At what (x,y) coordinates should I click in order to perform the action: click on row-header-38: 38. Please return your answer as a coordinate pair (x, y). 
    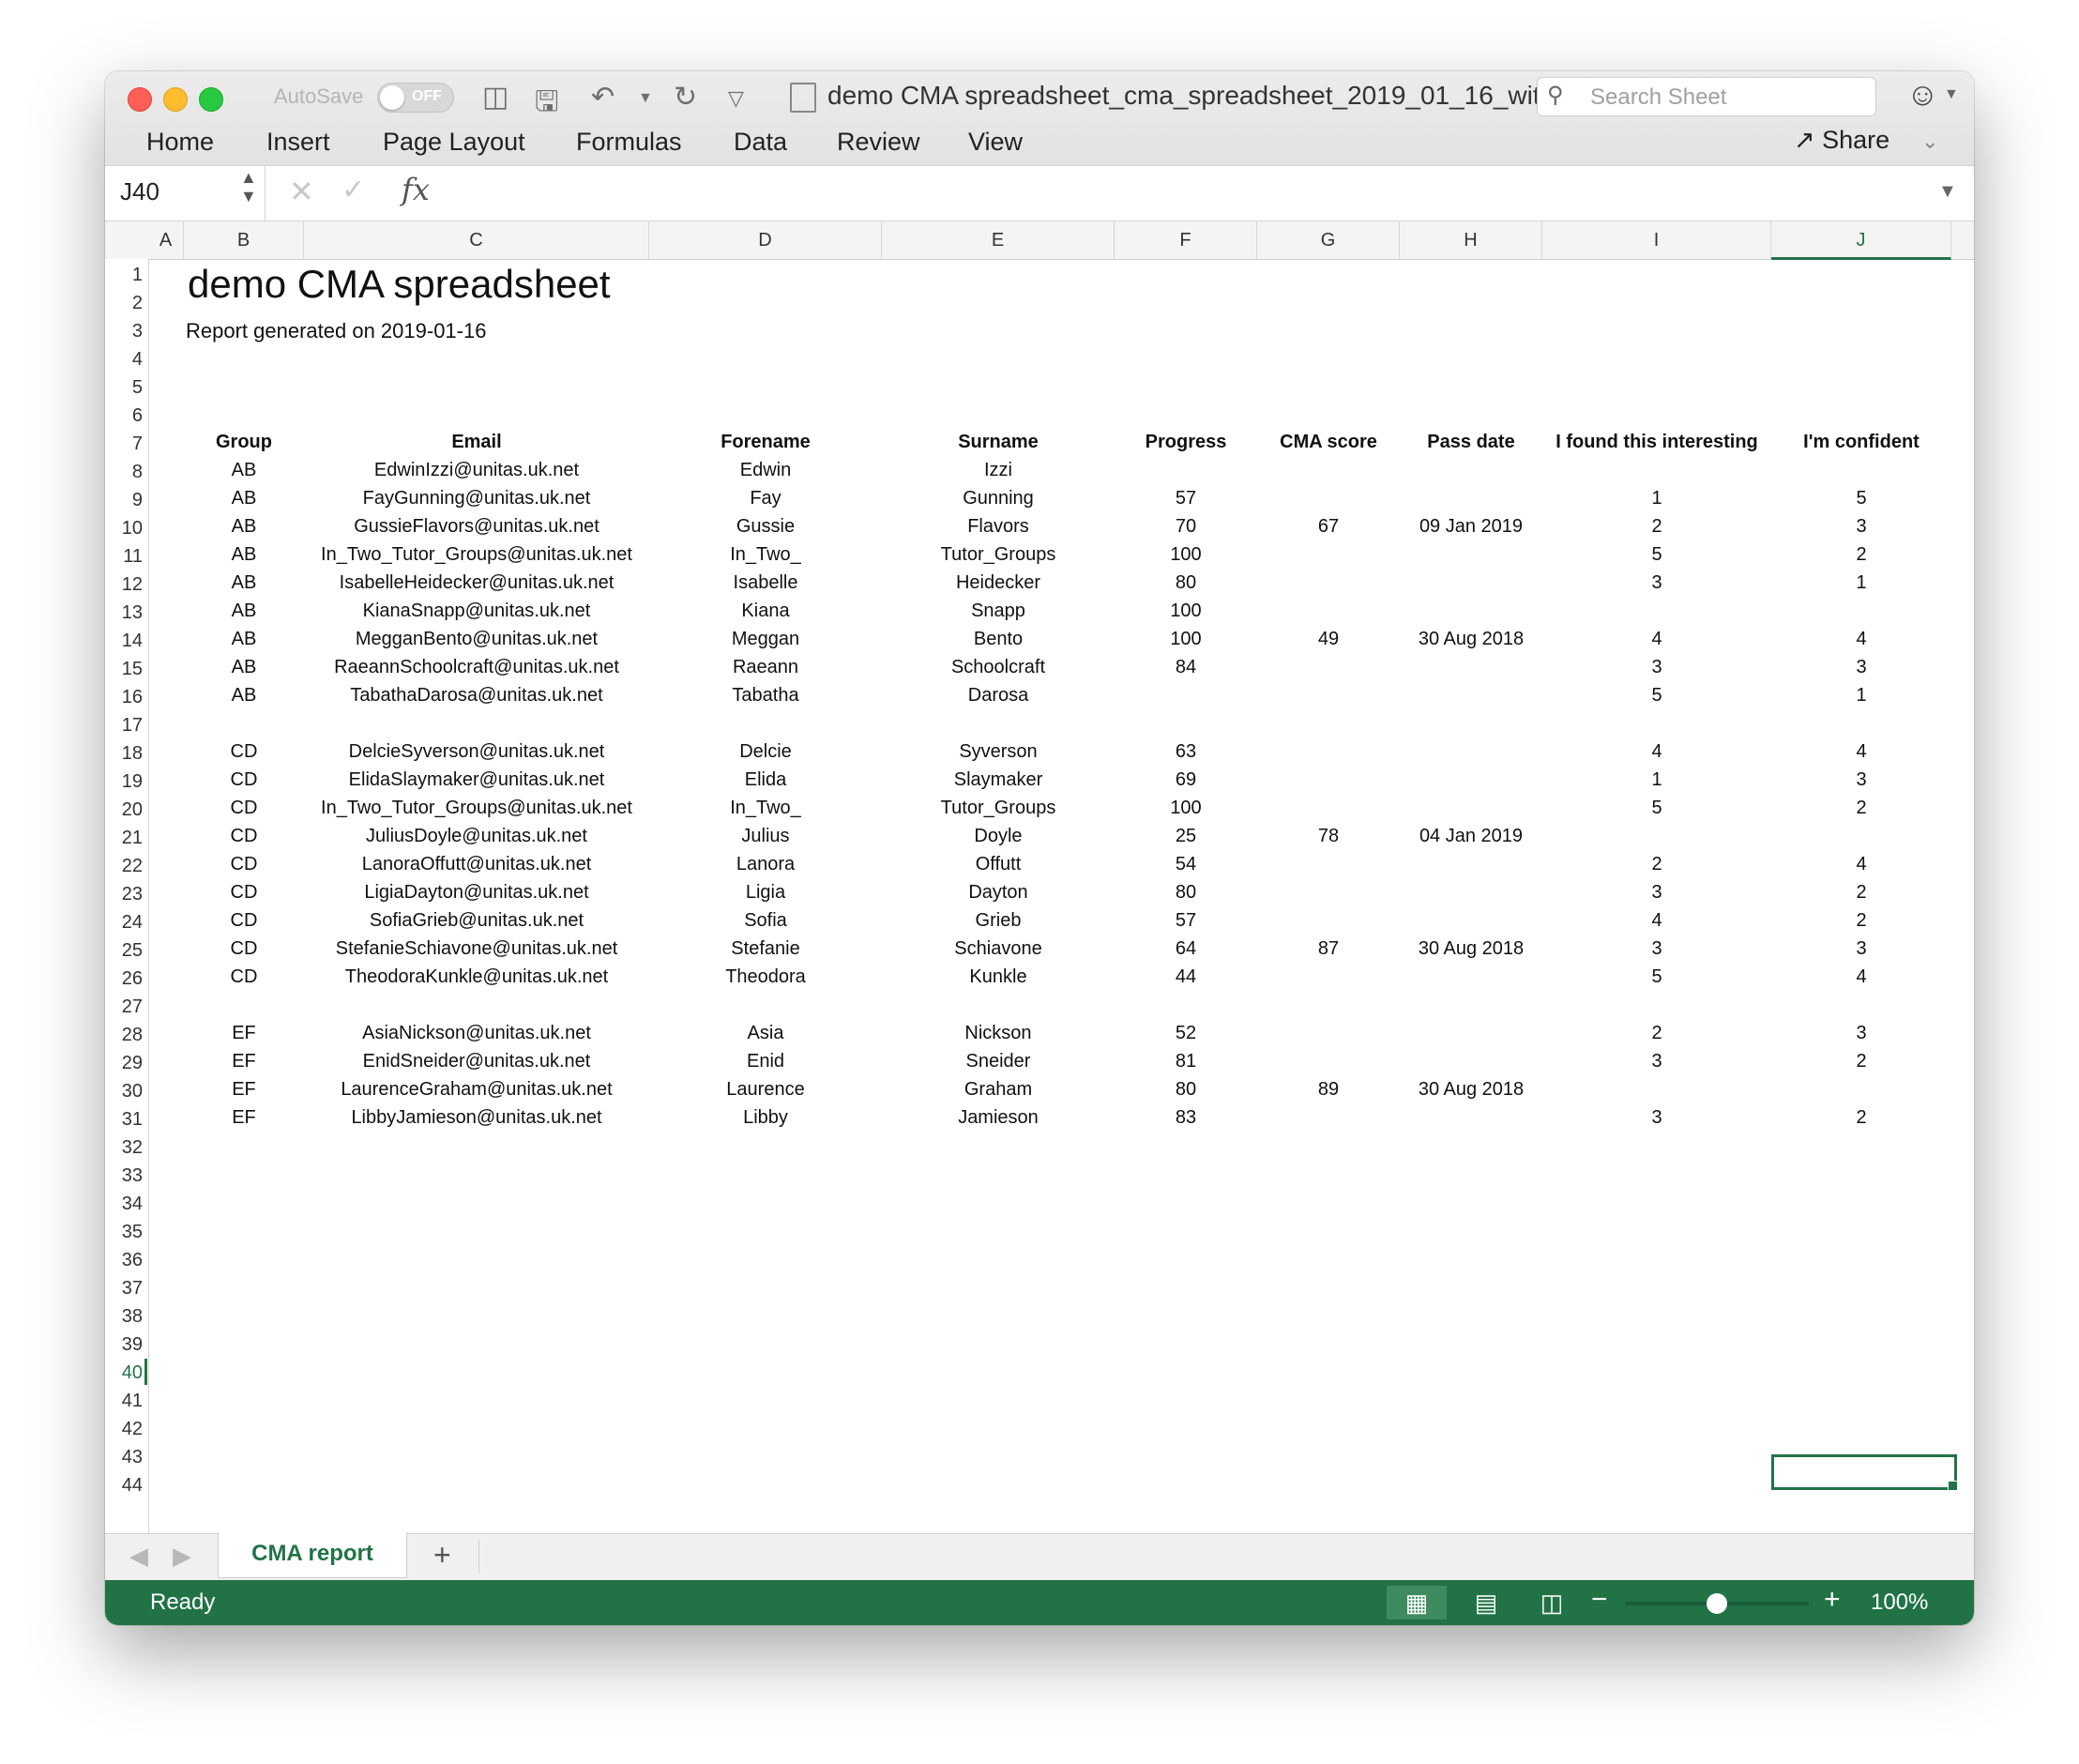
    Looking at the image, I should click on (124, 1317).